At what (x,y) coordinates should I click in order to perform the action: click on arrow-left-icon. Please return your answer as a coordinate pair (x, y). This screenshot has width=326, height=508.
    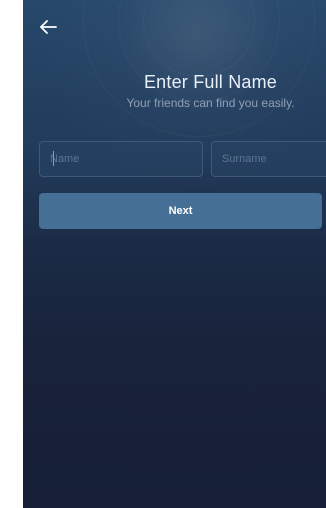
    Looking at the image, I should click on (48, 27).